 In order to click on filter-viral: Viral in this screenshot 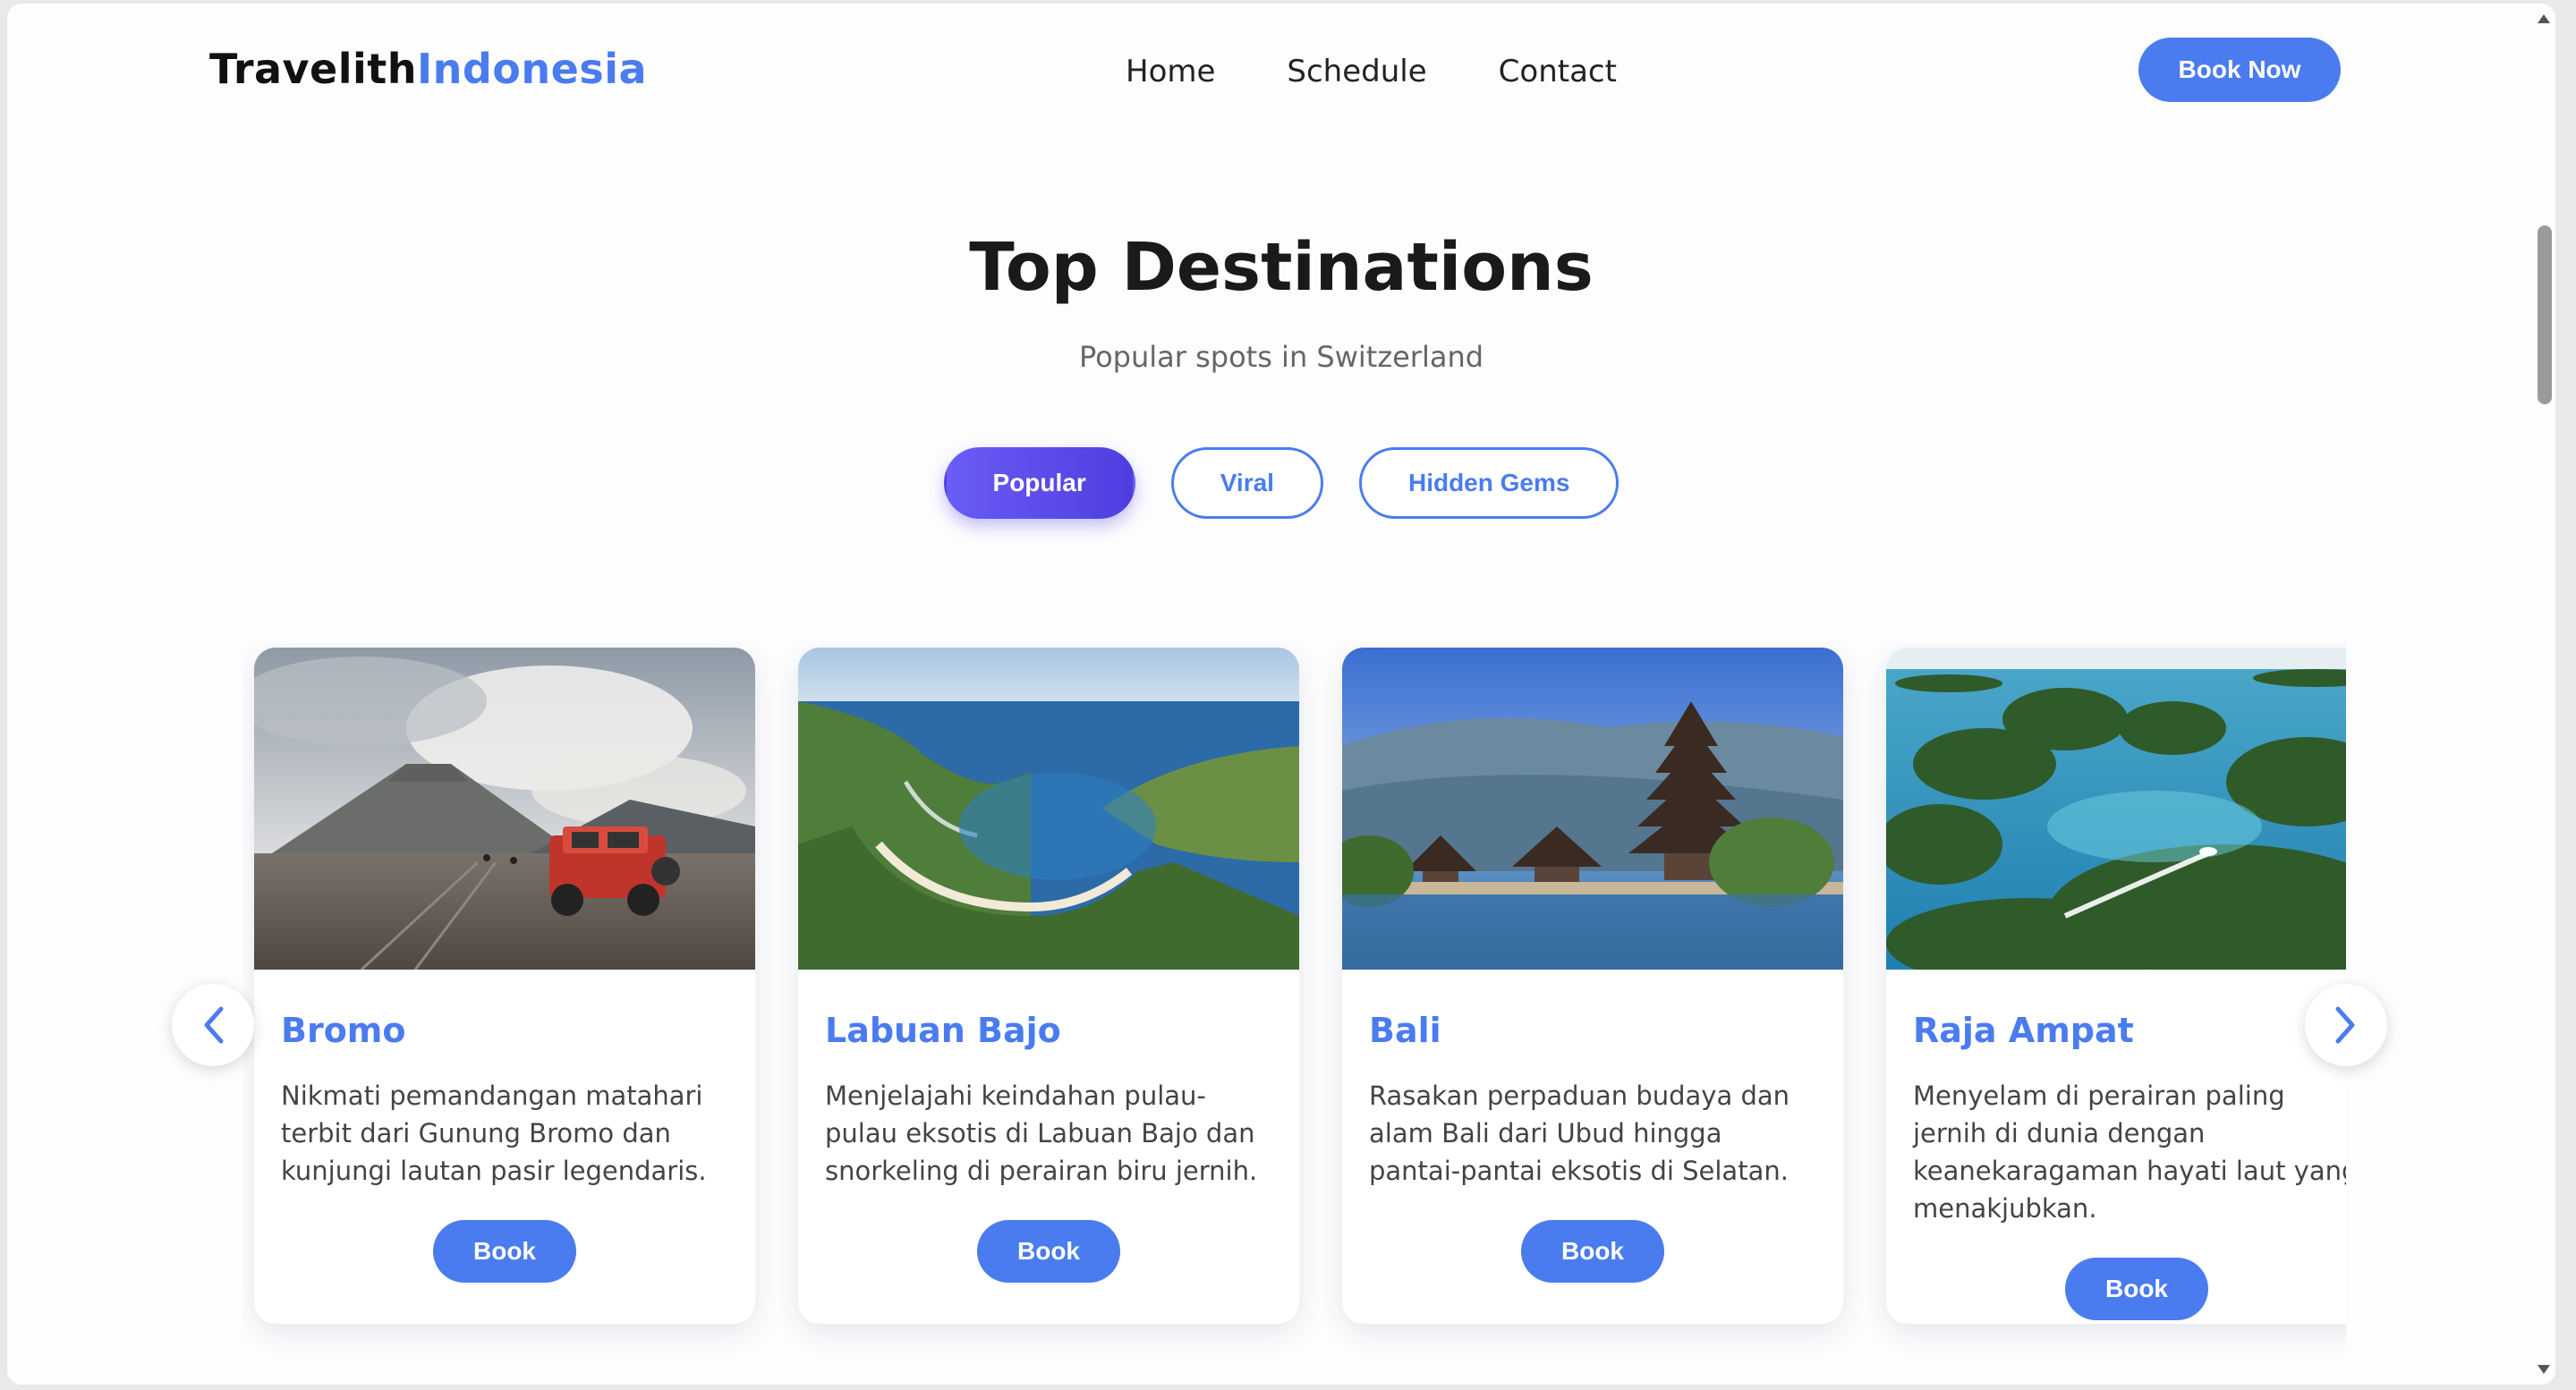, I will do `click(1246, 483)`.